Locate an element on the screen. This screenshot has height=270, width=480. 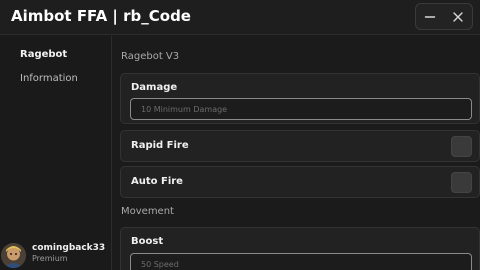
window-title: Aimbot FFA | rb_Code is located at coordinates (101, 16).